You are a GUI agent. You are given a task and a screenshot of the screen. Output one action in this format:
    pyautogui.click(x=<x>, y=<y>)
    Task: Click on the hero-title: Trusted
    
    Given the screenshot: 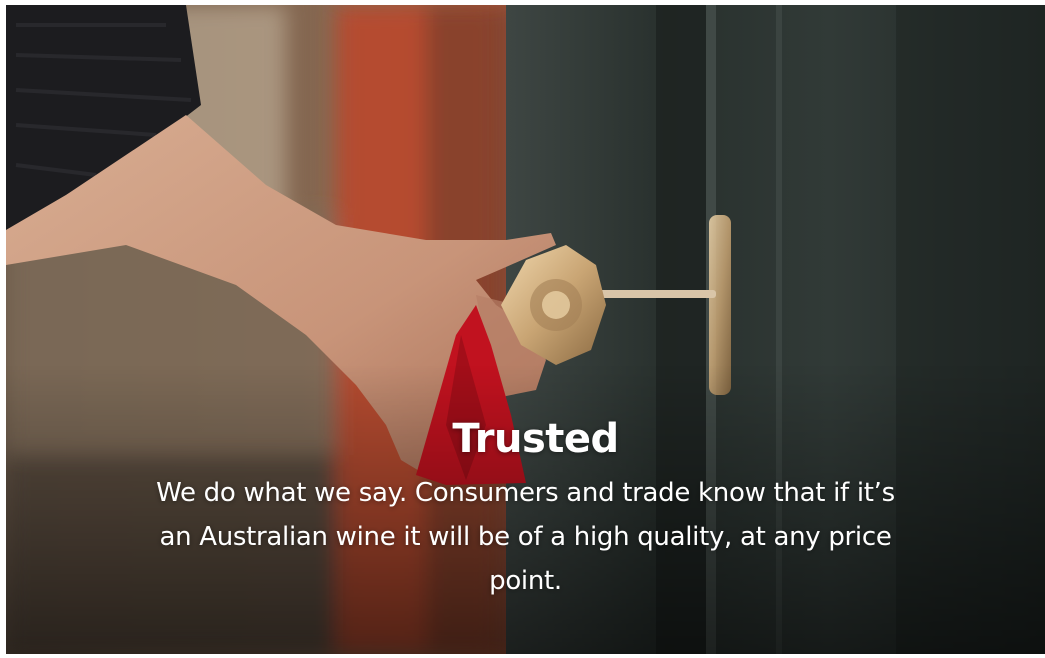 What is the action you would take?
    pyautogui.click(x=535, y=439)
    